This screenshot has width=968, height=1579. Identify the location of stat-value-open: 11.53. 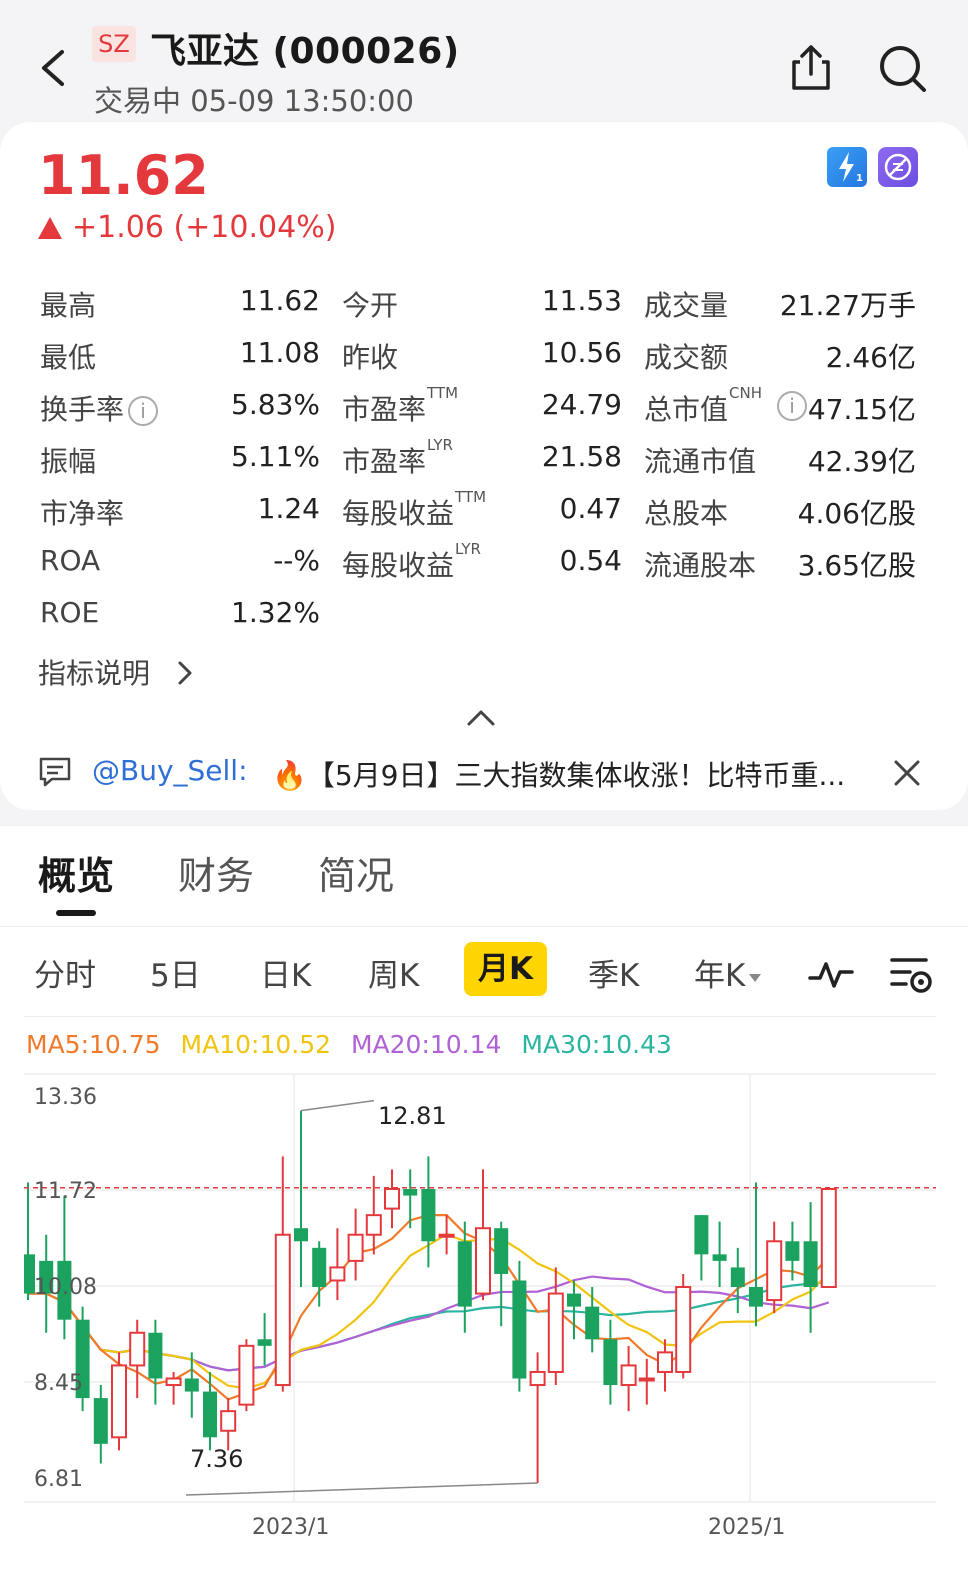
(581, 300).